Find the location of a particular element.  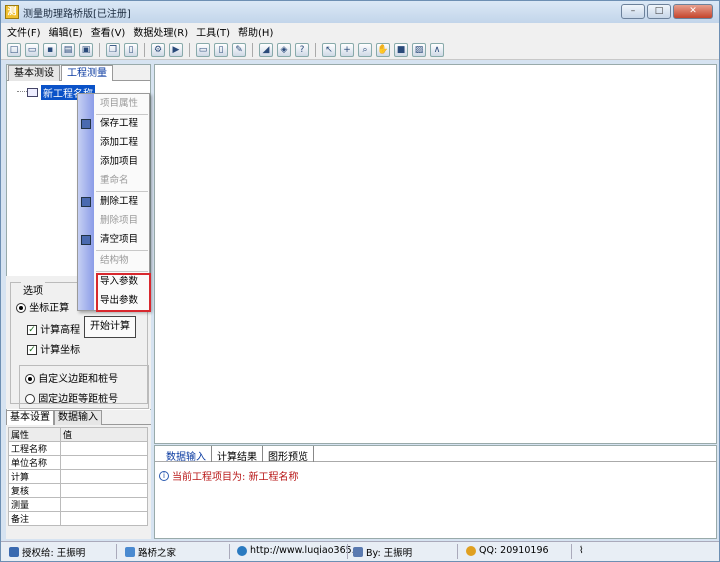

tab-calc-results: 计算结果 is located at coordinates (237, 454).